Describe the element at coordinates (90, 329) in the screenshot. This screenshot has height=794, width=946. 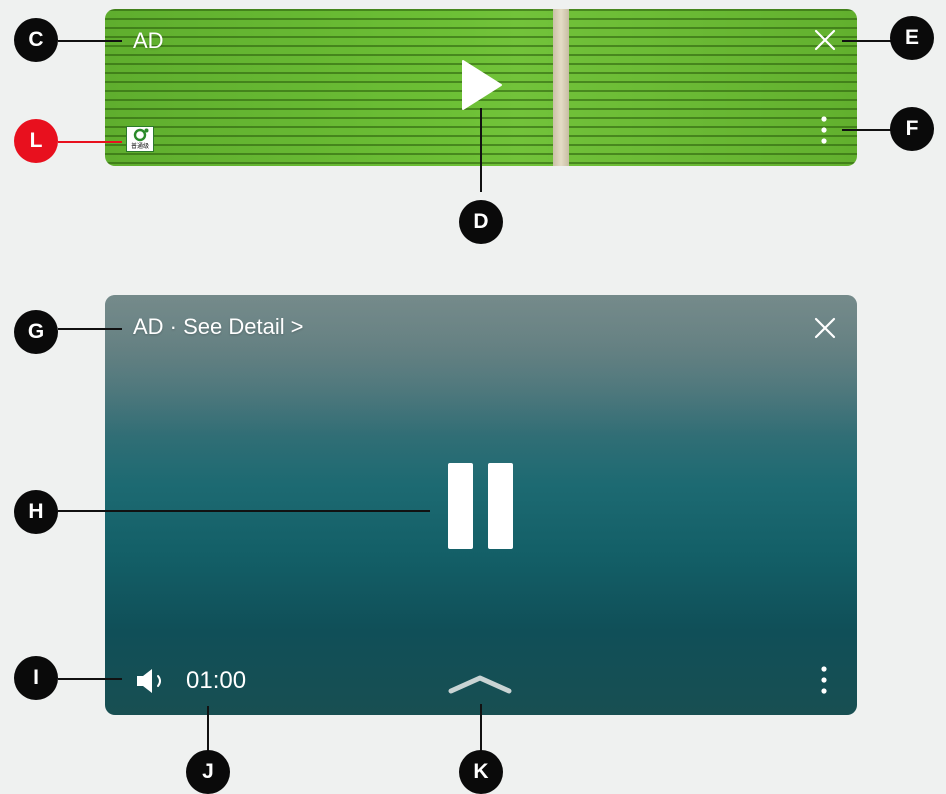
I see `callout-line-g` at that location.